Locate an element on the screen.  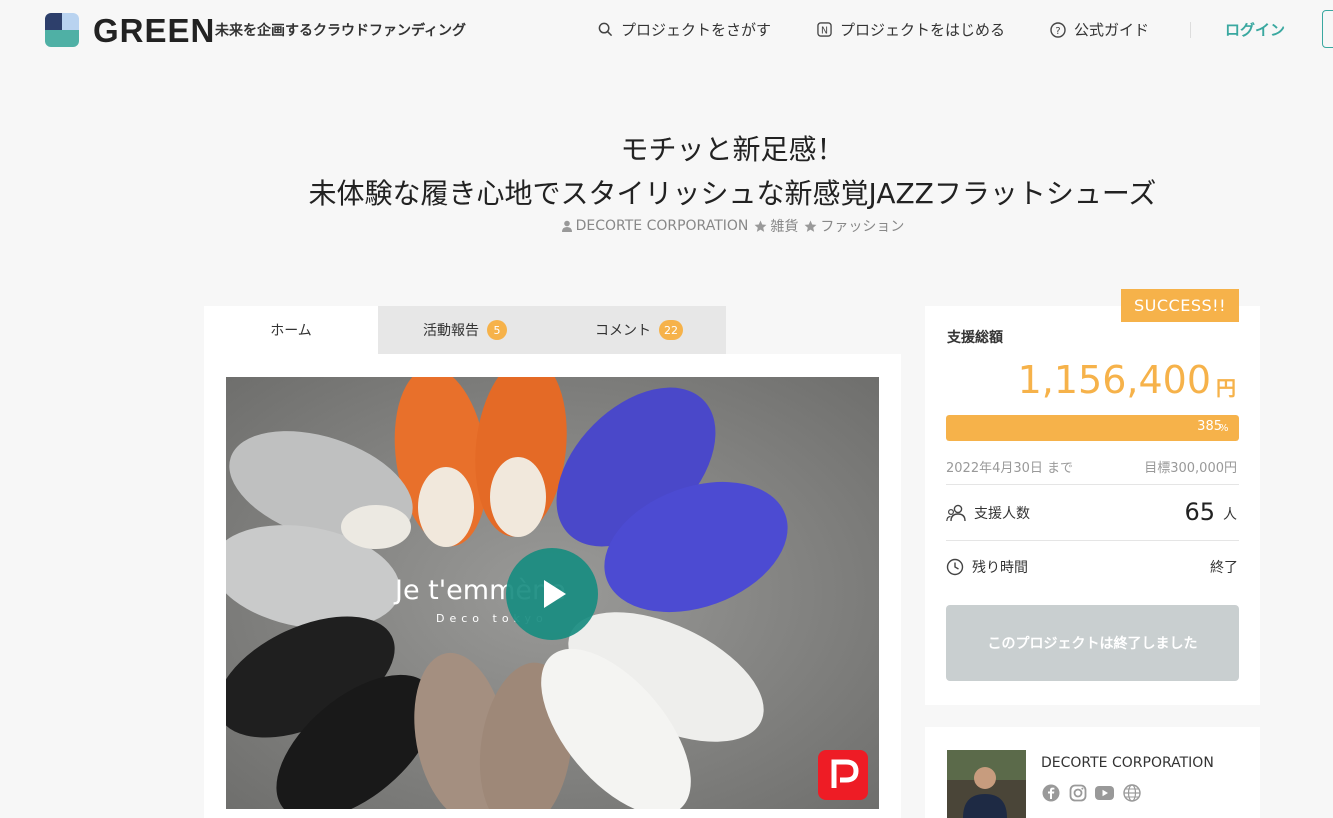
backers-row: 支援人数 is located at coordinates (988, 513).